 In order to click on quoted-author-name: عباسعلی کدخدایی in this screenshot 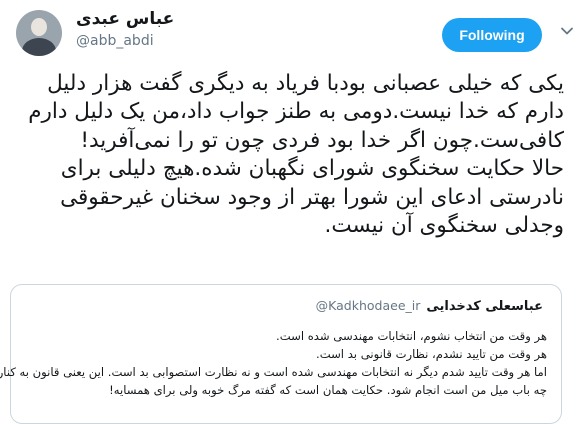, I will do `click(484, 306)`.